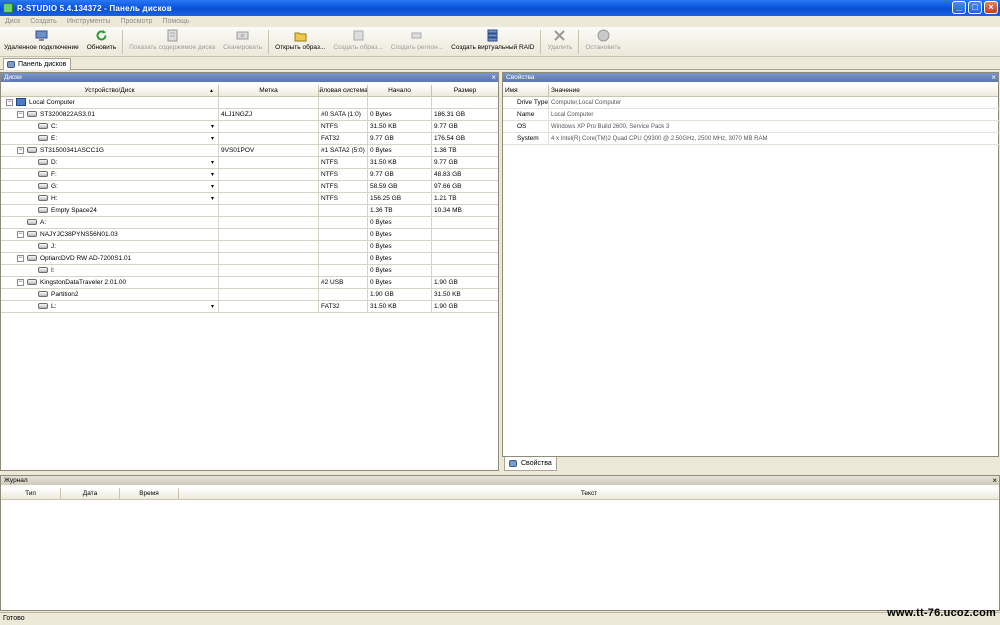 Image resolution: width=1000 pixels, height=625 pixels. What do you see at coordinates (448, 210) in the screenshot?
I see `size-cell: 10.34 MB` at bounding box center [448, 210].